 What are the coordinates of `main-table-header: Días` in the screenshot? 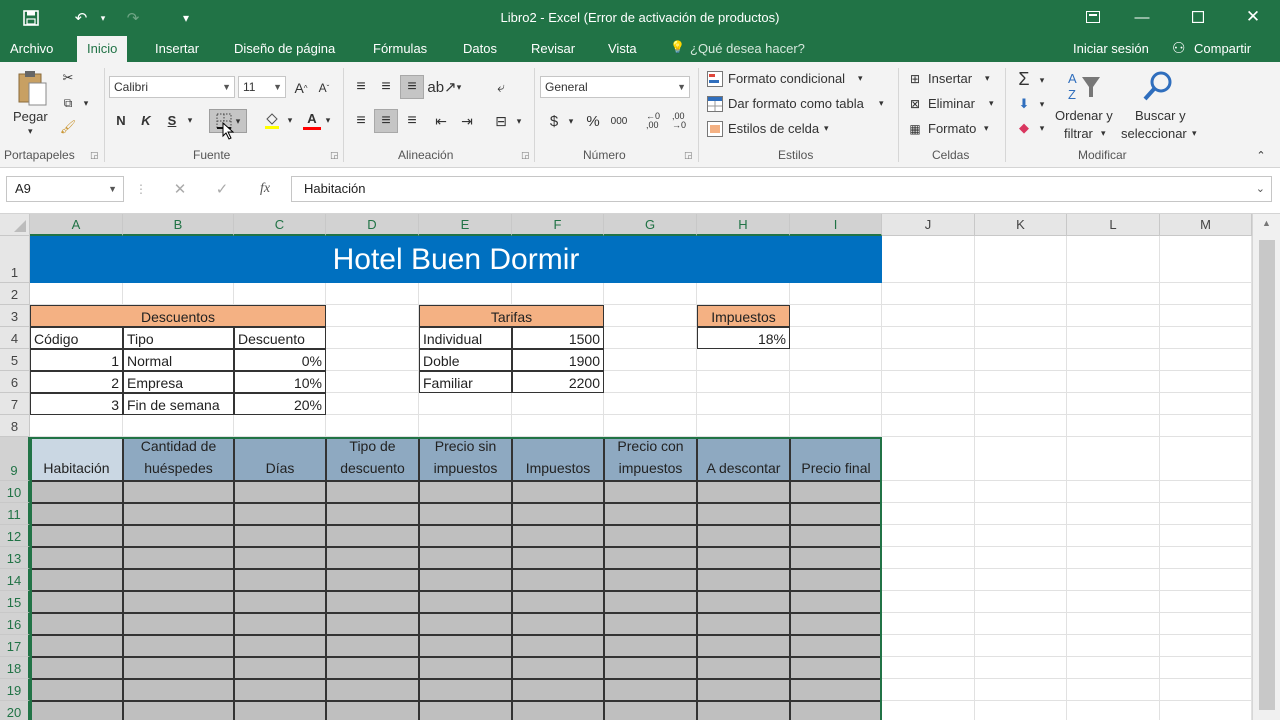 It's located at (280, 459).